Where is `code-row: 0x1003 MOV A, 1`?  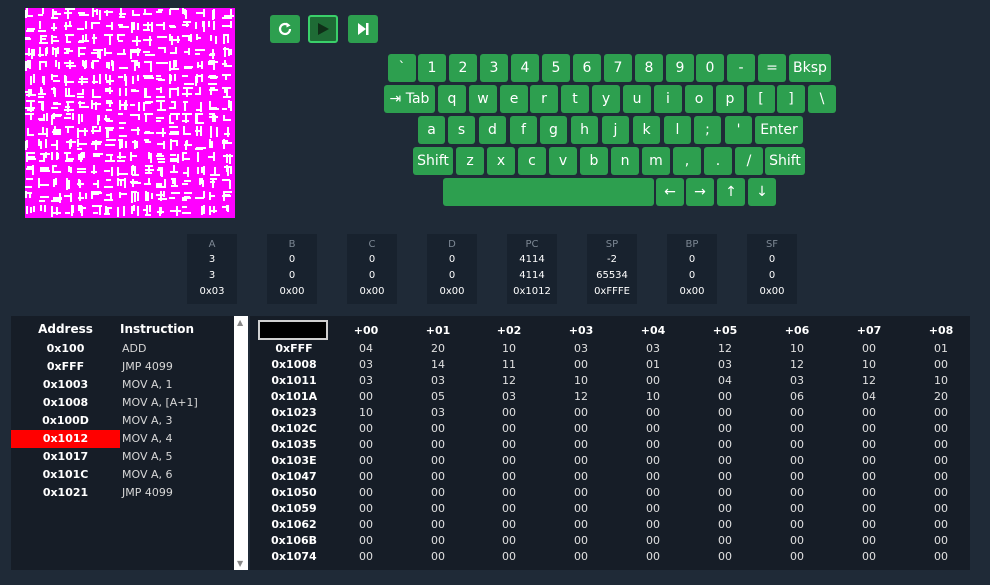
code-row: 0x1003 MOV A, 1 is located at coordinates (122, 385).